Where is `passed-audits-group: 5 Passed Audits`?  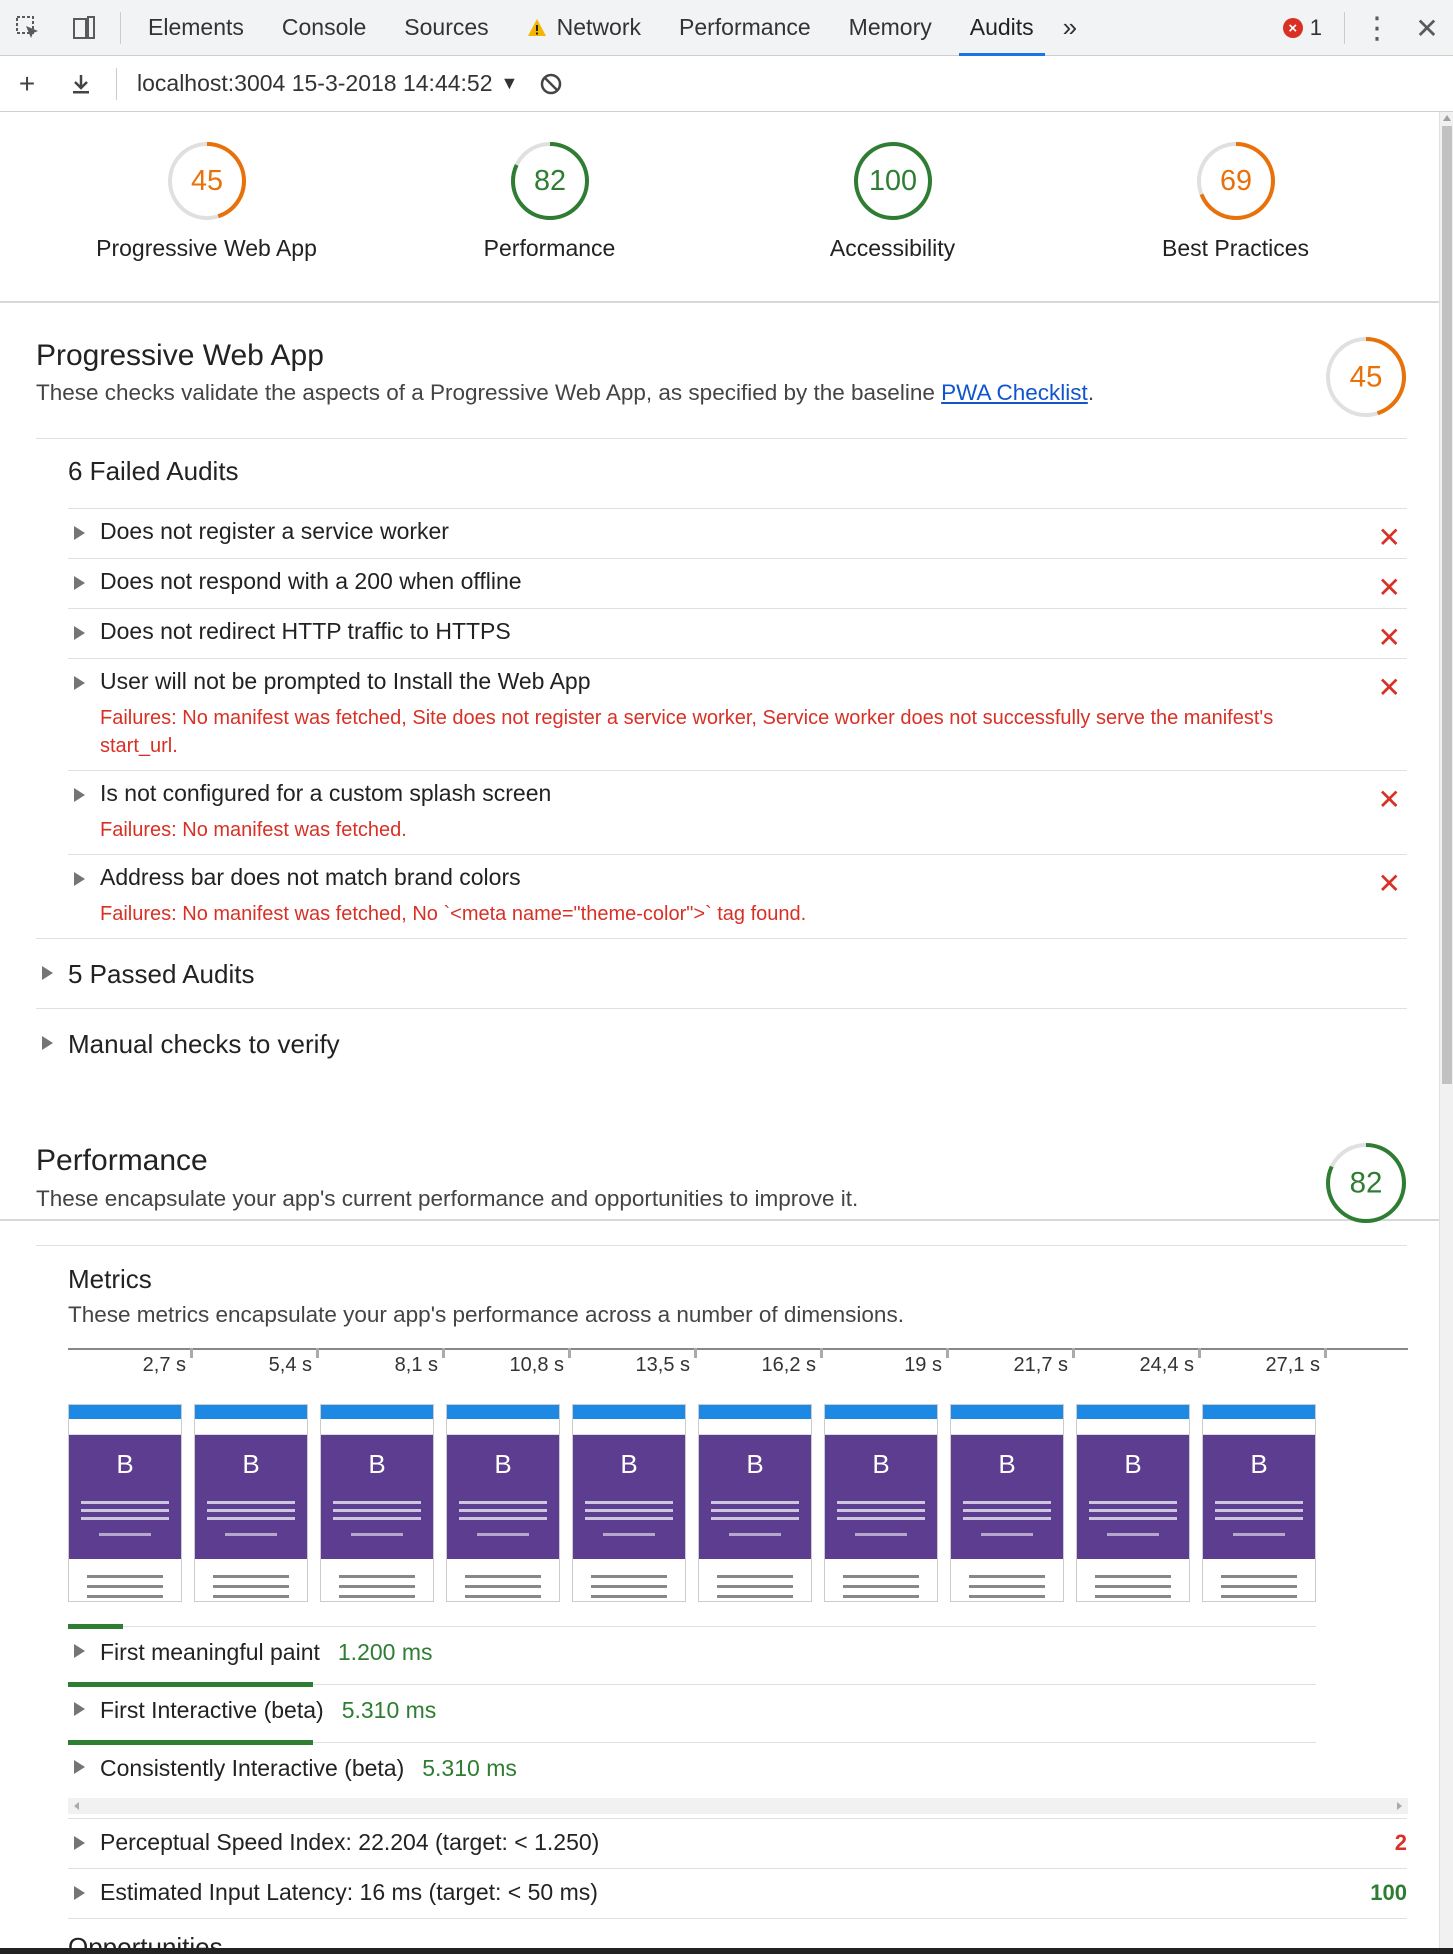 passed-audits-group: 5 Passed Audits is located at coordinates (721, 973).